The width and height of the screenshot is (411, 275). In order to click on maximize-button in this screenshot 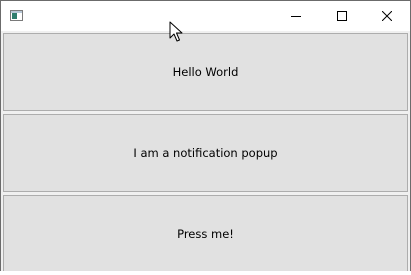, I will do `click(342, 16)`.